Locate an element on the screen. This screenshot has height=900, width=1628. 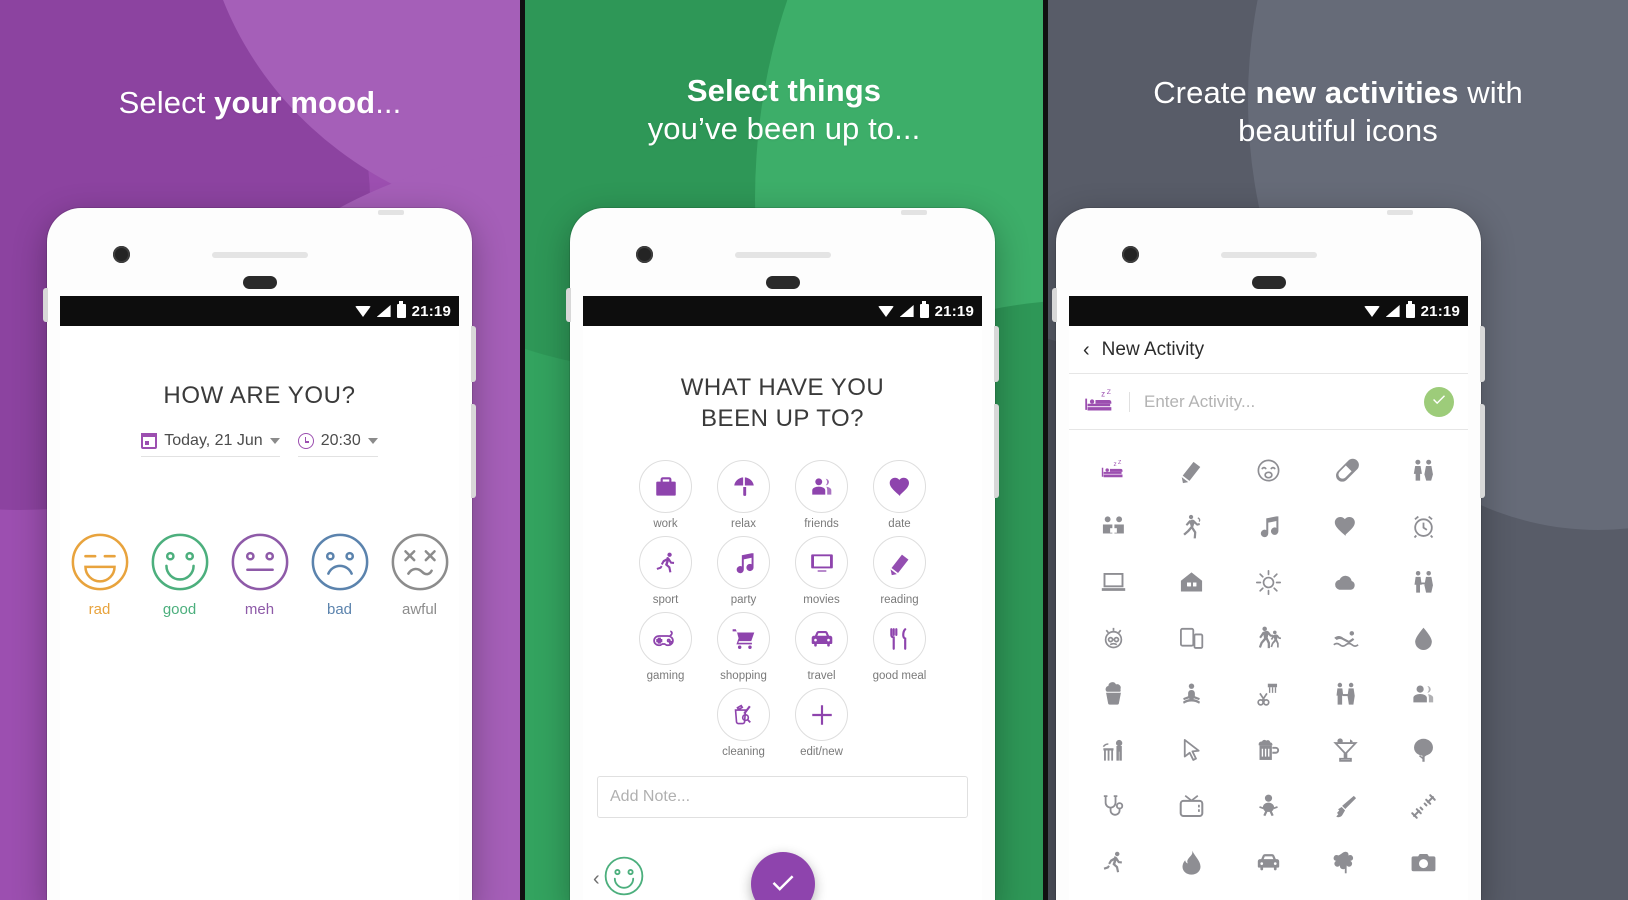
activity-edit-new: edit/new is located at coordinates (822, 723).